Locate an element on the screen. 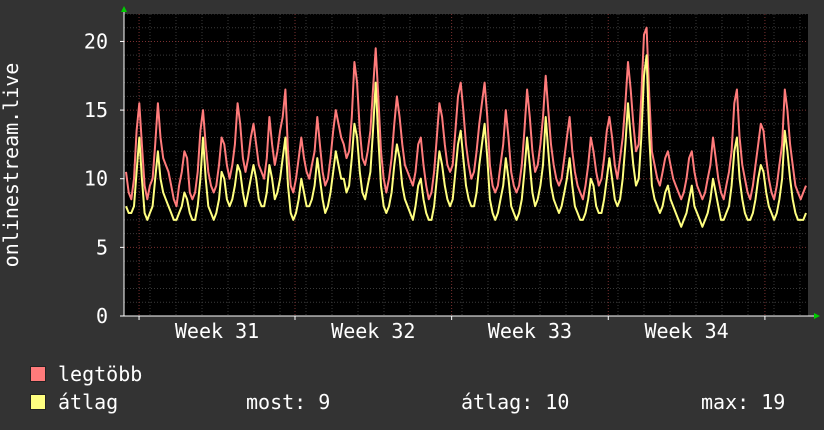  x-tick-label: Week 32 is located at coordinates (373, 331).